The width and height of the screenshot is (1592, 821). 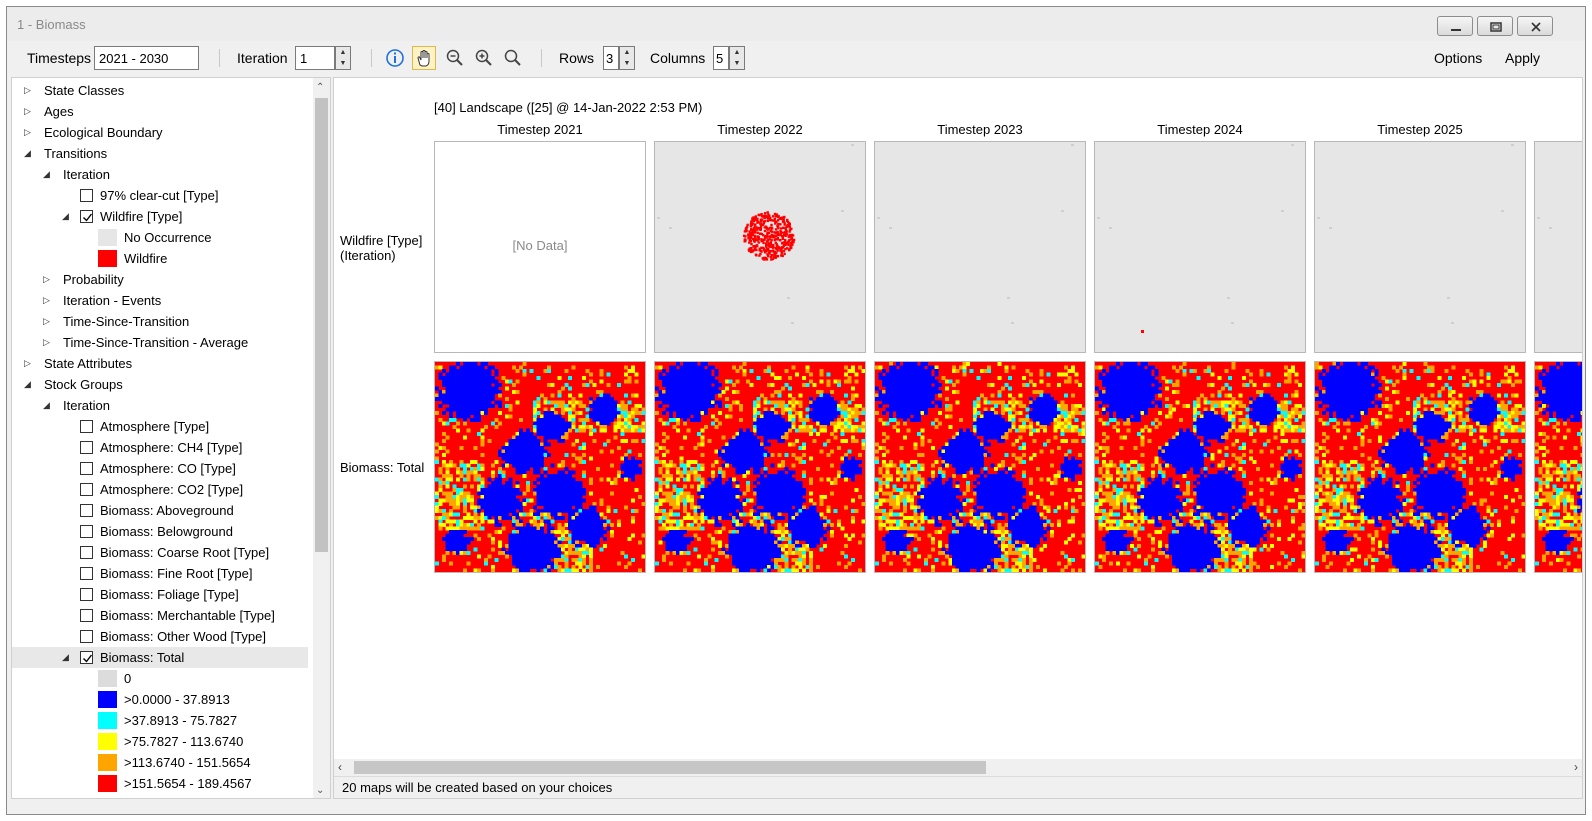 What do you see at coordinates (343, 58) in the screenshot?
I see `iteration-spinner: ▲ ▼` at bounding box center [343, 58].